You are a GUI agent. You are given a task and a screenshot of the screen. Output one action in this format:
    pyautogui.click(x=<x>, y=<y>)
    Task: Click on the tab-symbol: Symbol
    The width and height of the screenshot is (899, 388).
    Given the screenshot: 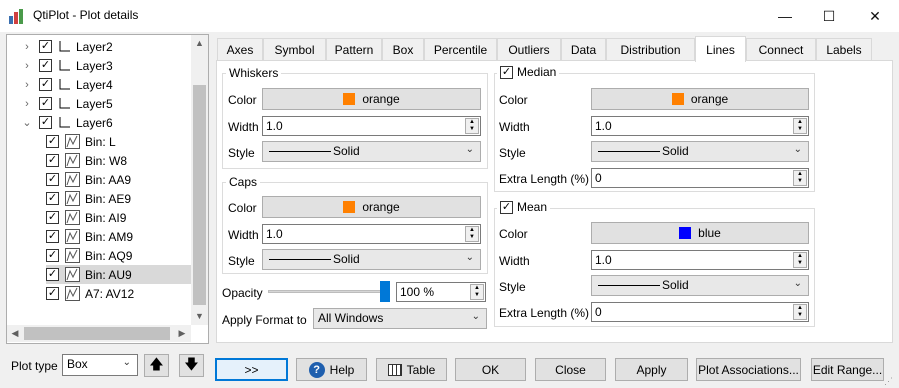 What is the action you would take?
    pyautogui.click(x=294, y=49)
    